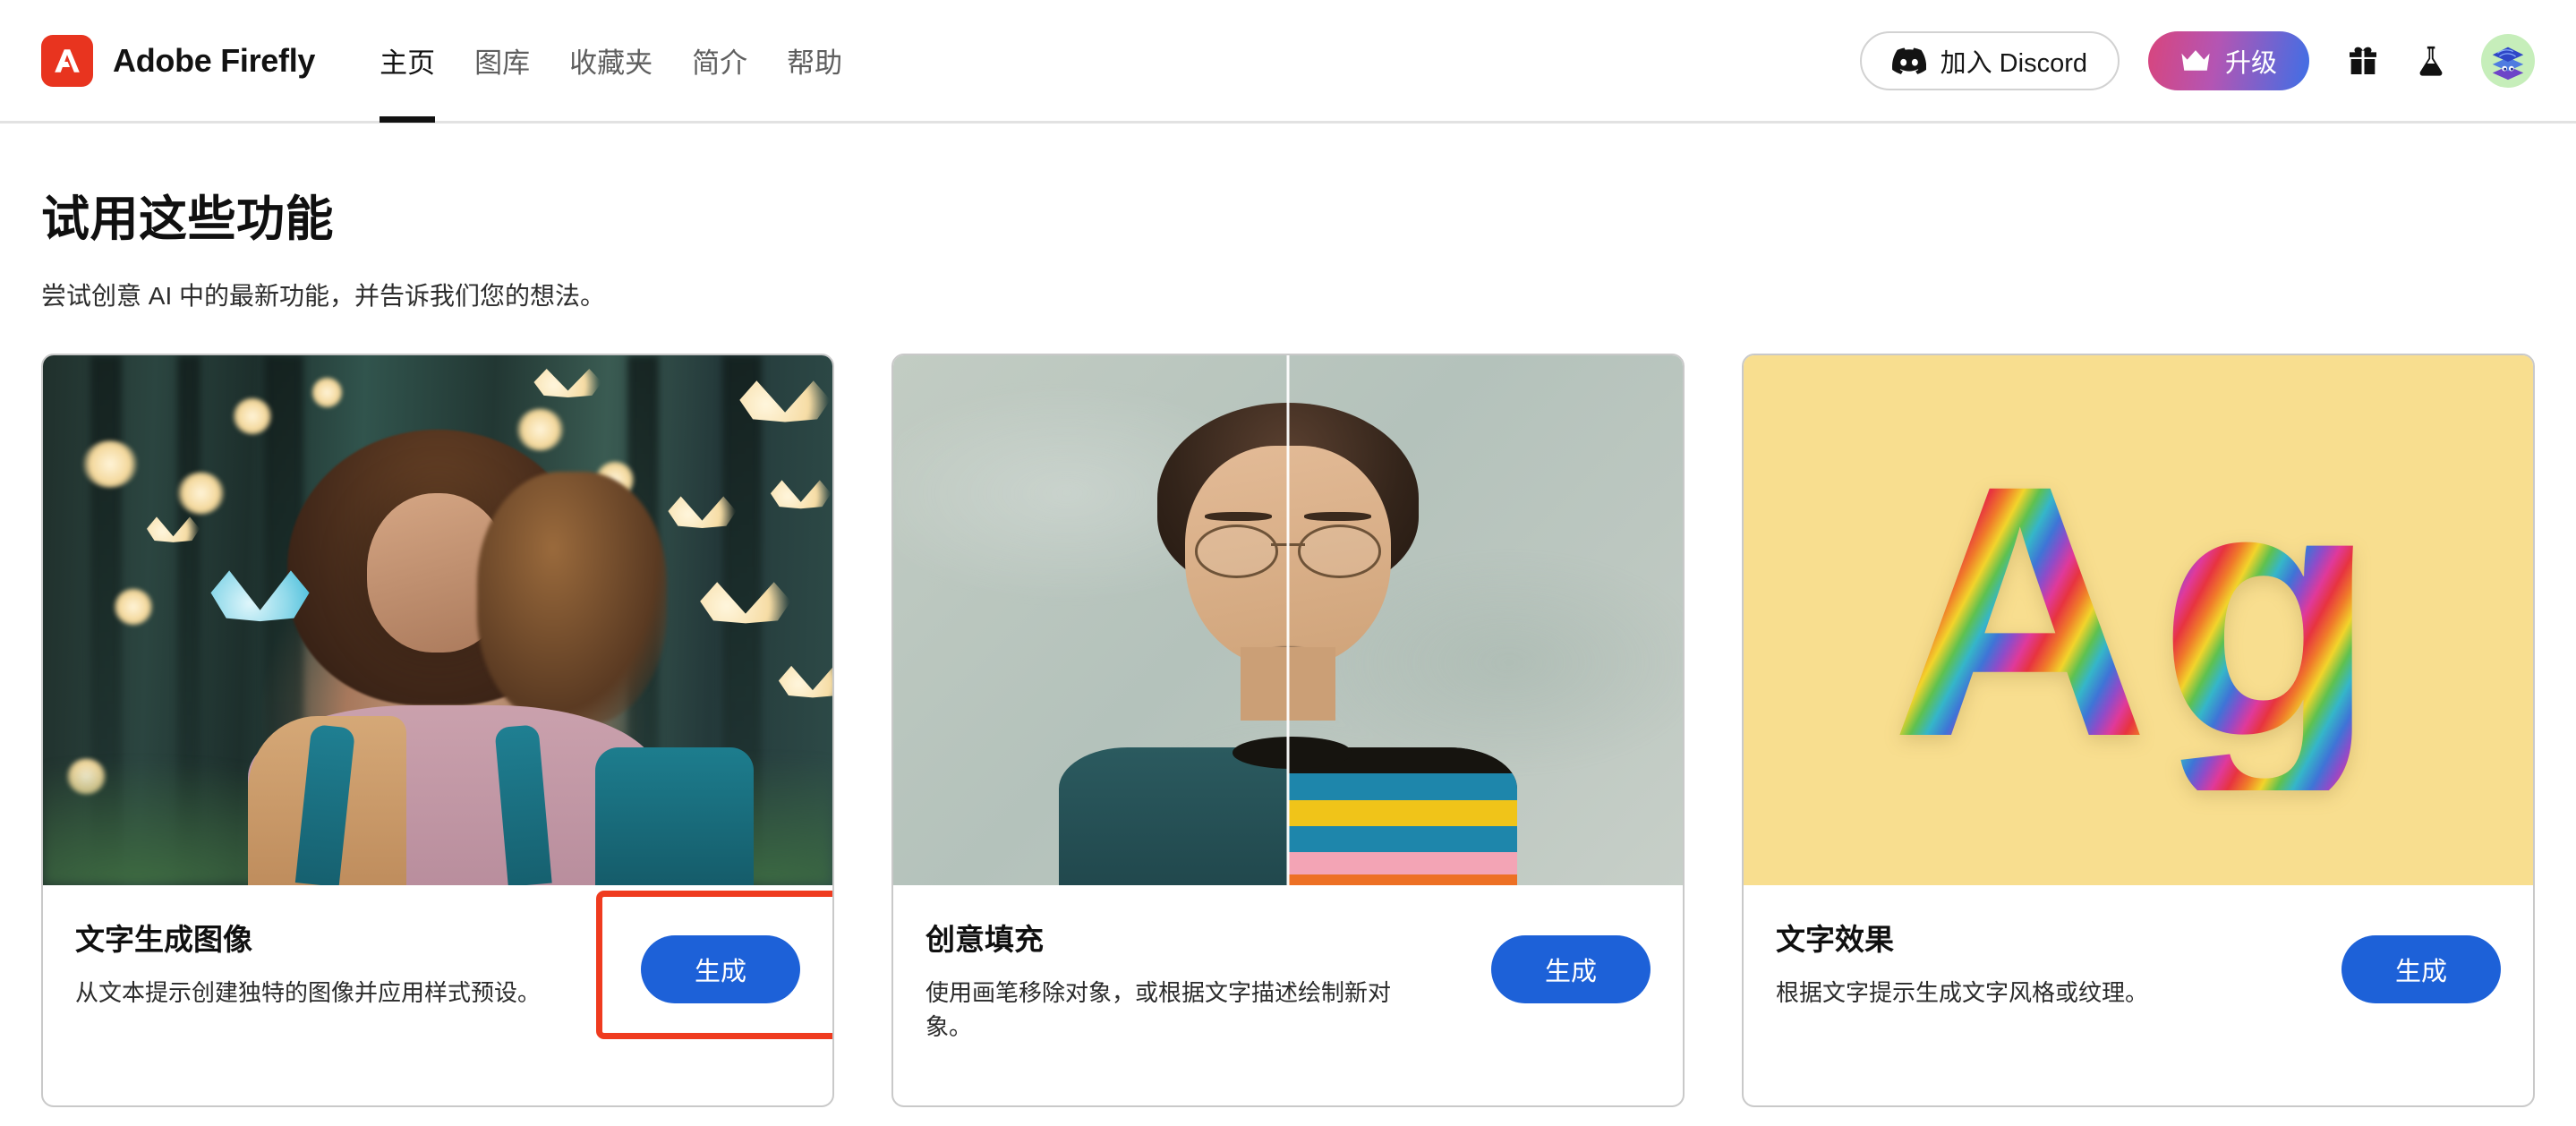  I want to click on card-action-text-effects: 生成, so click(2421, 960).